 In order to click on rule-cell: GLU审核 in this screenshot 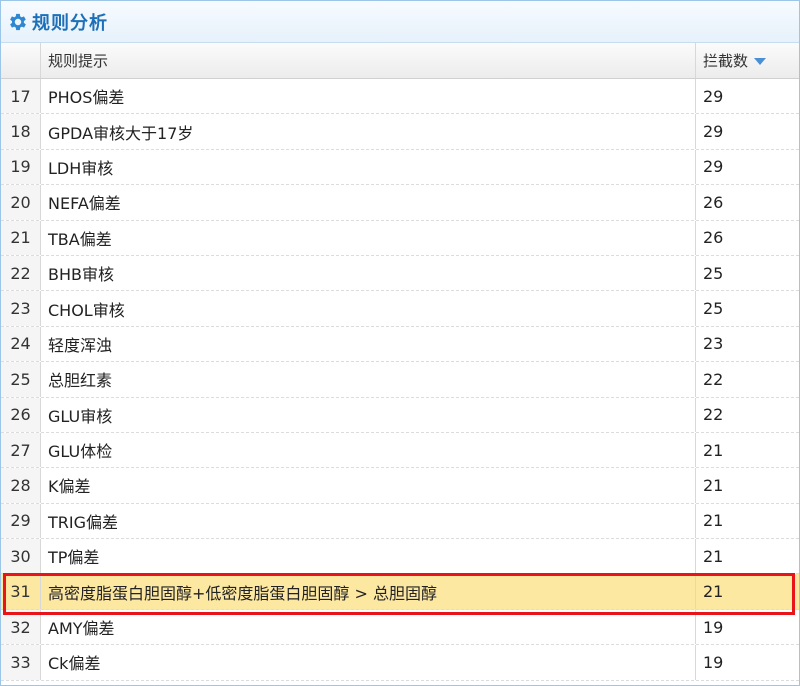, I will do `click(368, 414)`.